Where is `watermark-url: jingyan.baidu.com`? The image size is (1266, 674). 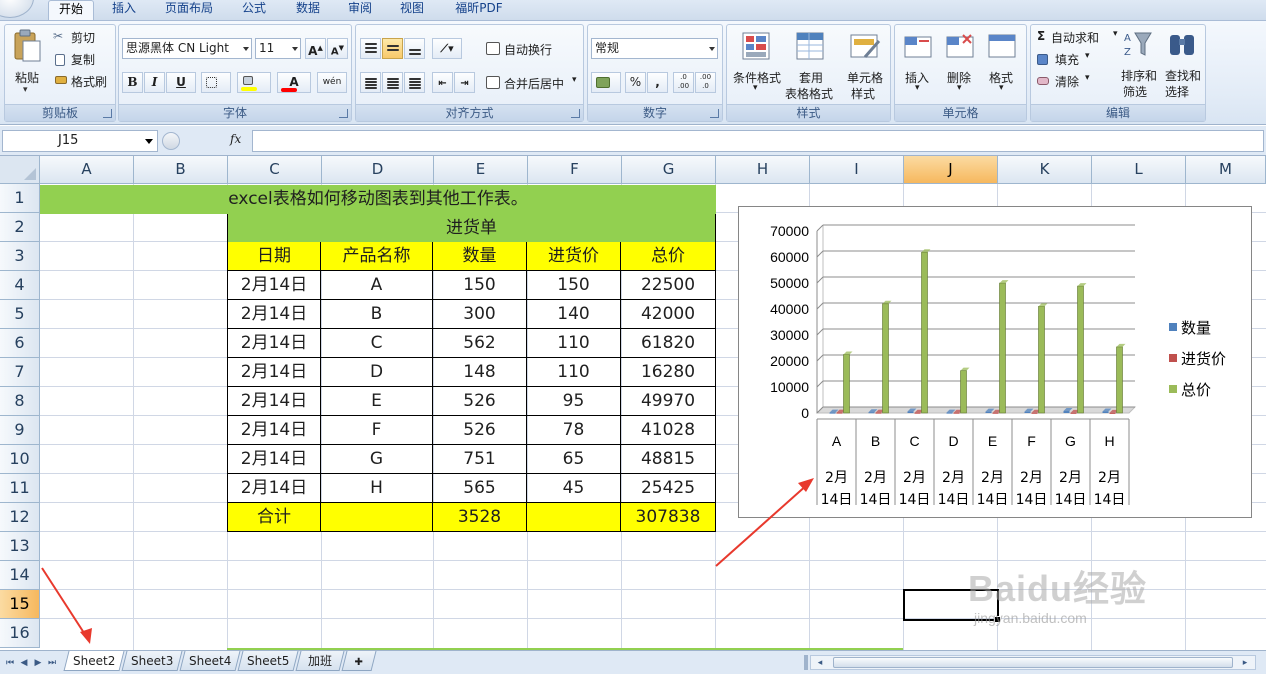 watermark-url: jingyan.baidu.com is located at coordinates (1030, 618).